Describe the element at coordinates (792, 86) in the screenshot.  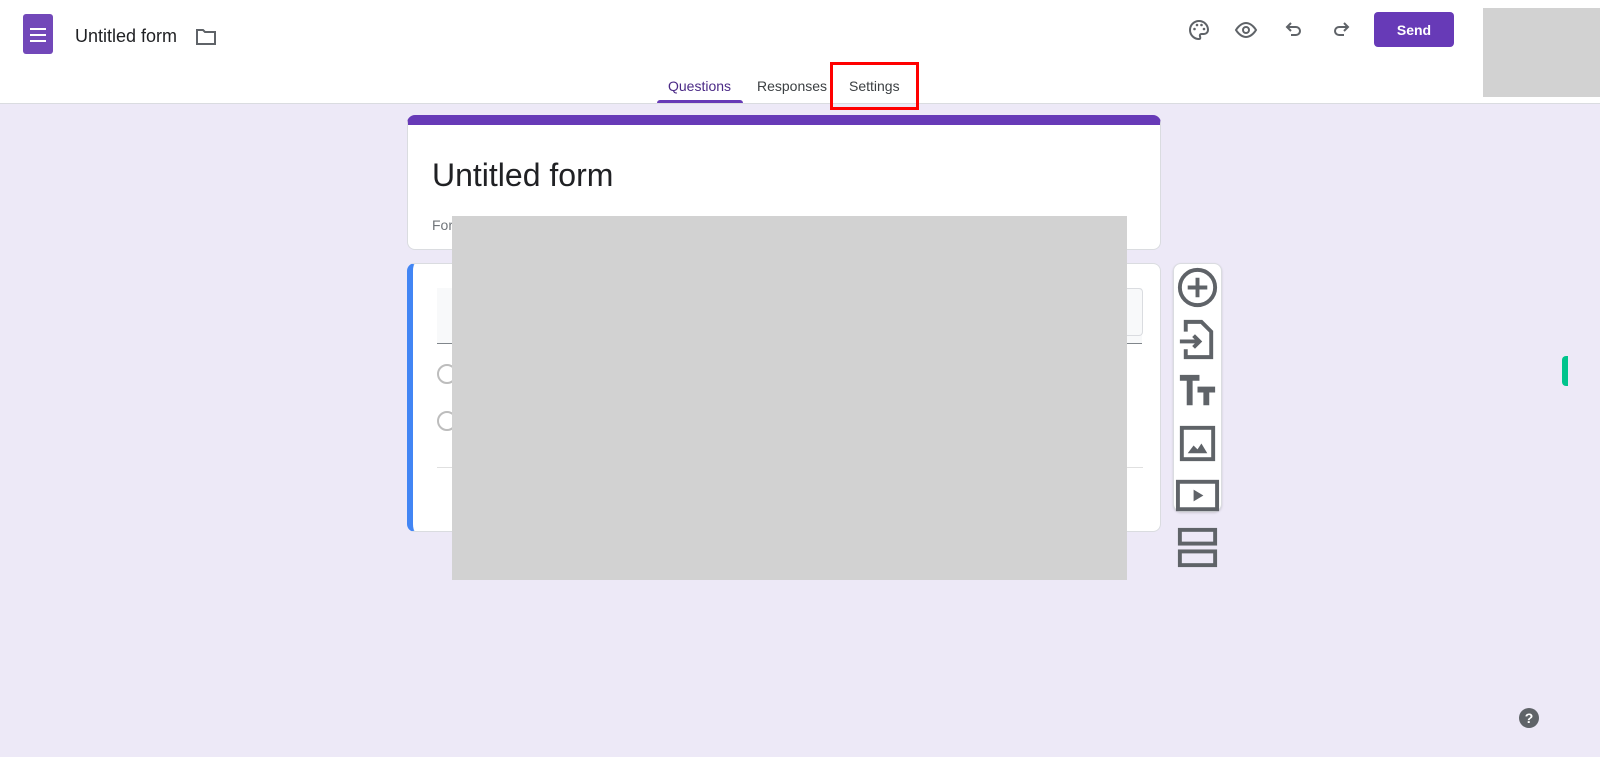
I see `tab-responses: Responses` at that location.